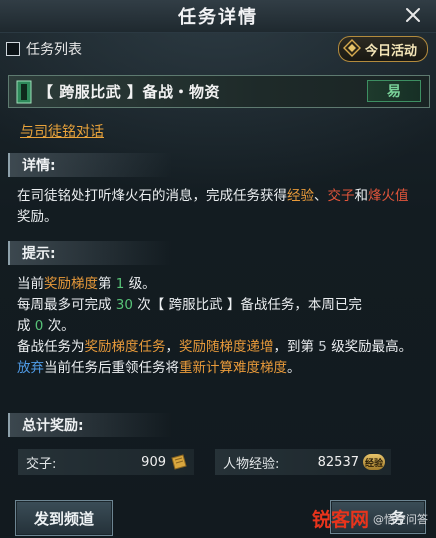 Image resolution: width=436 pixels, height=538 pixels. What do you see at coordinates (388, 196) in the screenshot?
I see `reward-beacon-text: 烽火值` at bounding box center [388, 196].